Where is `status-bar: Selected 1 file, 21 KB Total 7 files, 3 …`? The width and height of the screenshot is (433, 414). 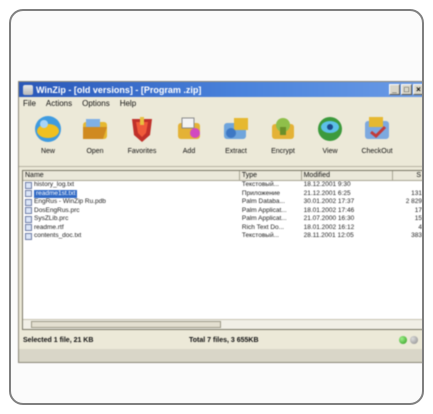
status-bar: Selected 1 file, 21 KB Total 7 files, 3 … is located at coordinates (220, 340).